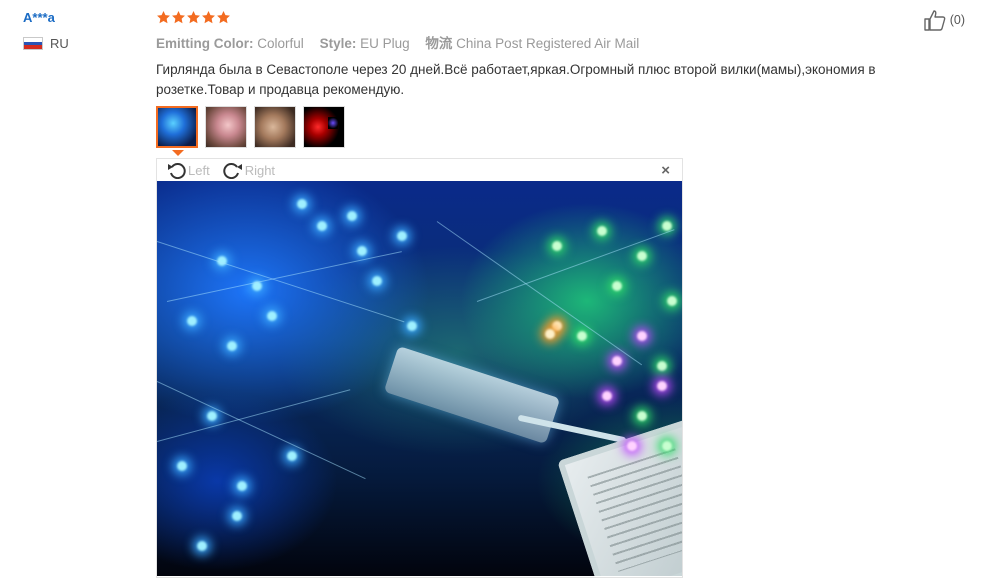 This screenshot has height=588, width=1000. Describe the element at coordinates (199, 170) in the screenshot. I see `rotate-left-label: Left` at that location.